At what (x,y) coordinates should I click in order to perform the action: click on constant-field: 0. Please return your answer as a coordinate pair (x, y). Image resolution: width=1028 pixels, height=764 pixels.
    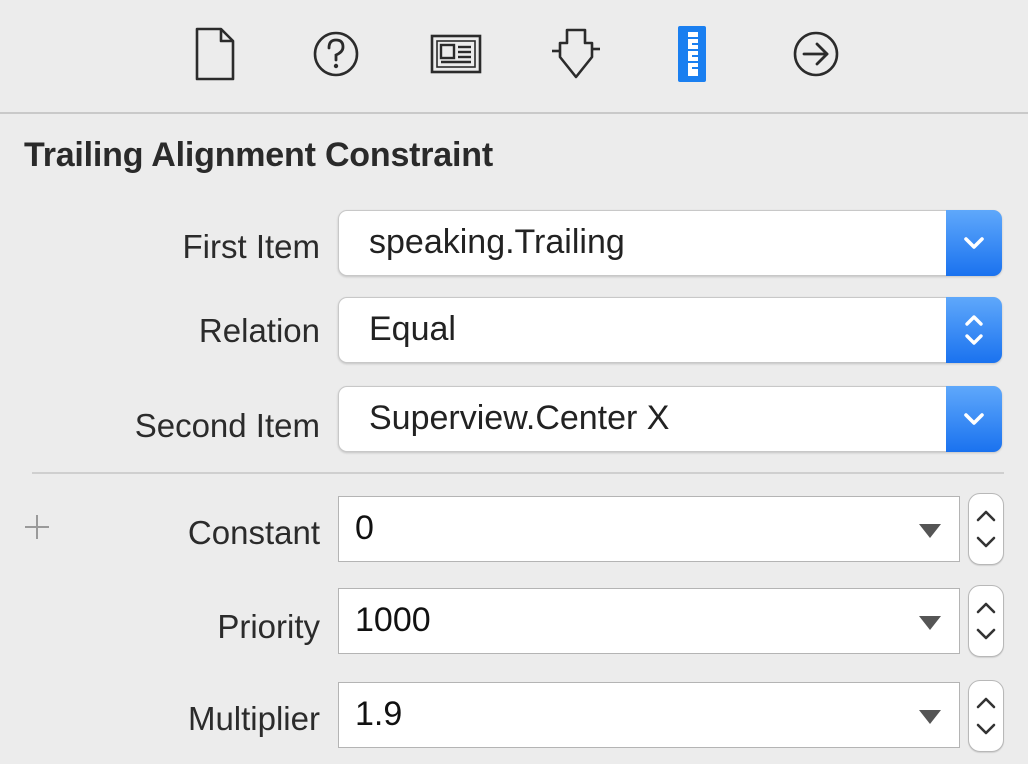
    Looking at the image, I should click on (649, 529).